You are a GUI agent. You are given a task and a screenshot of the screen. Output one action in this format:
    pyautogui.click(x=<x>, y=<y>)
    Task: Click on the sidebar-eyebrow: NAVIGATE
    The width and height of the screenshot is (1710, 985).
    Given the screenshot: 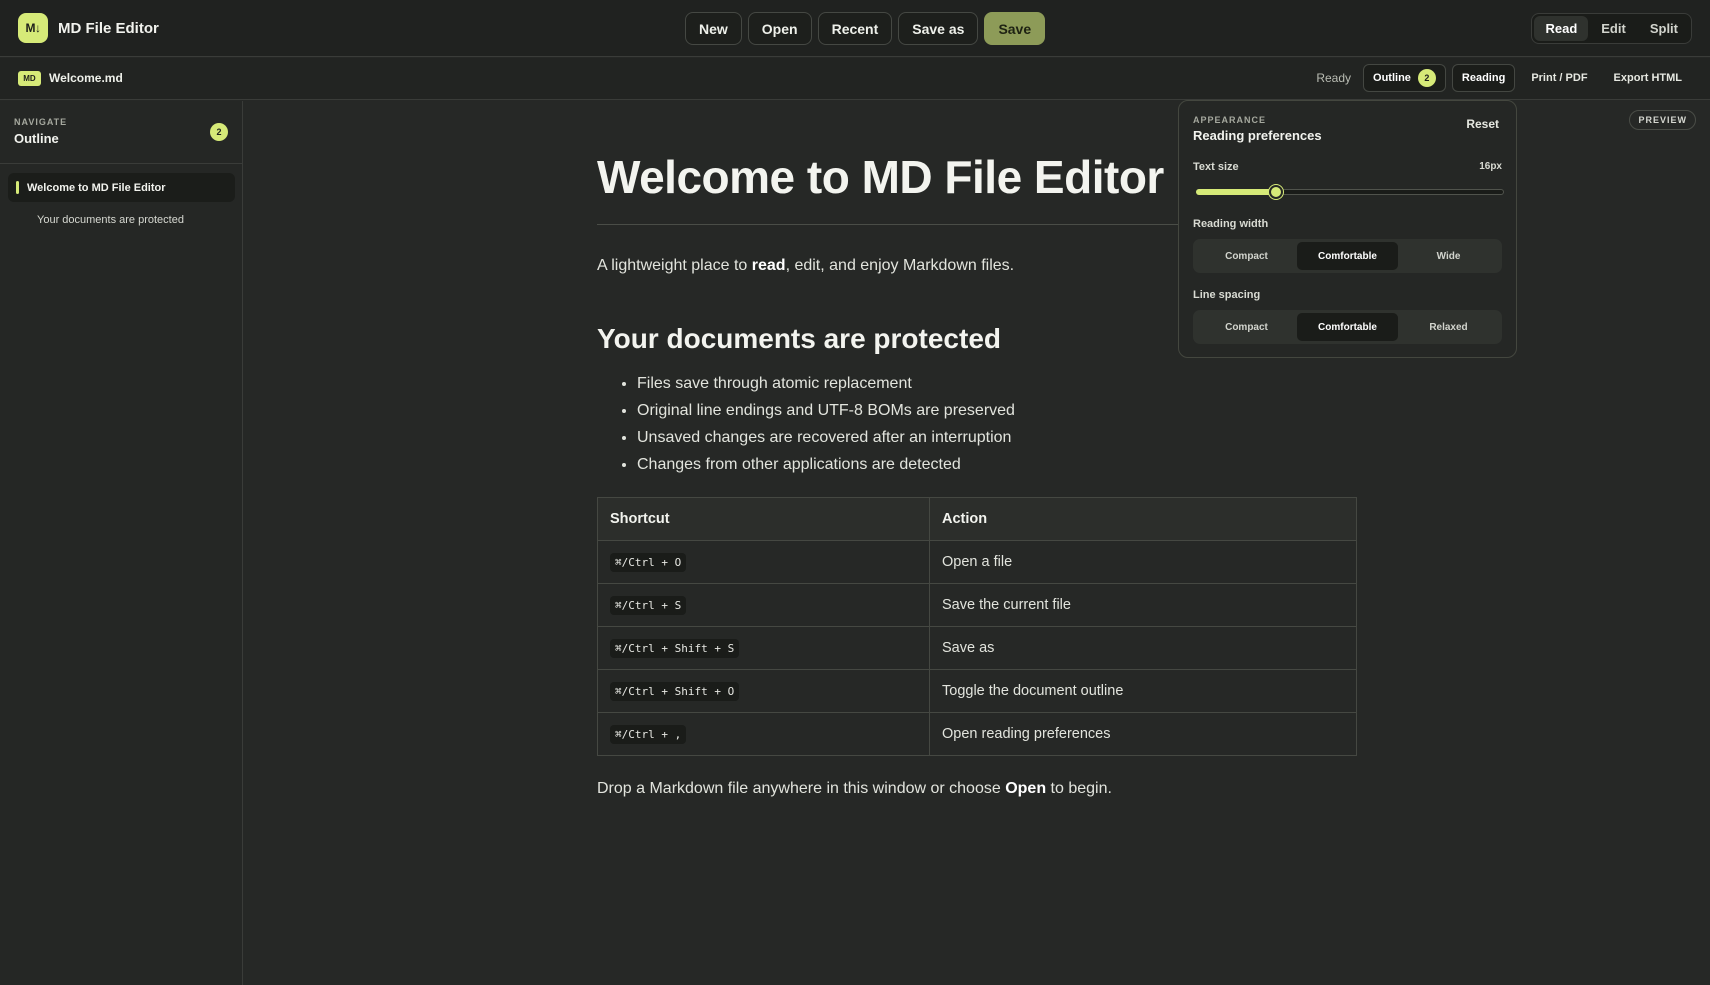 What is the action you would take?
    pyautogui.click(x=41, y=122)
    